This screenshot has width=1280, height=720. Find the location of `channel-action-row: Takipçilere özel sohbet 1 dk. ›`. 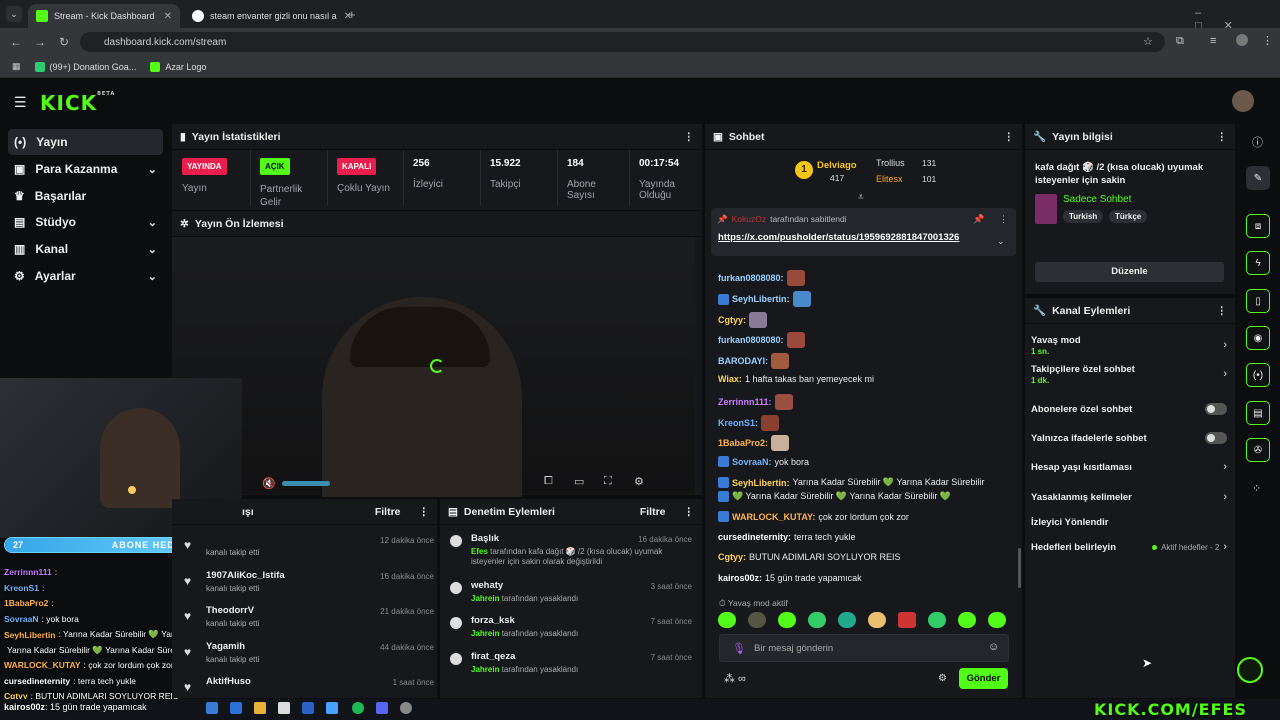

channel-action-row: Takipçilere özel sohbet 1 dk. › is located at coordinates (1129, 374).